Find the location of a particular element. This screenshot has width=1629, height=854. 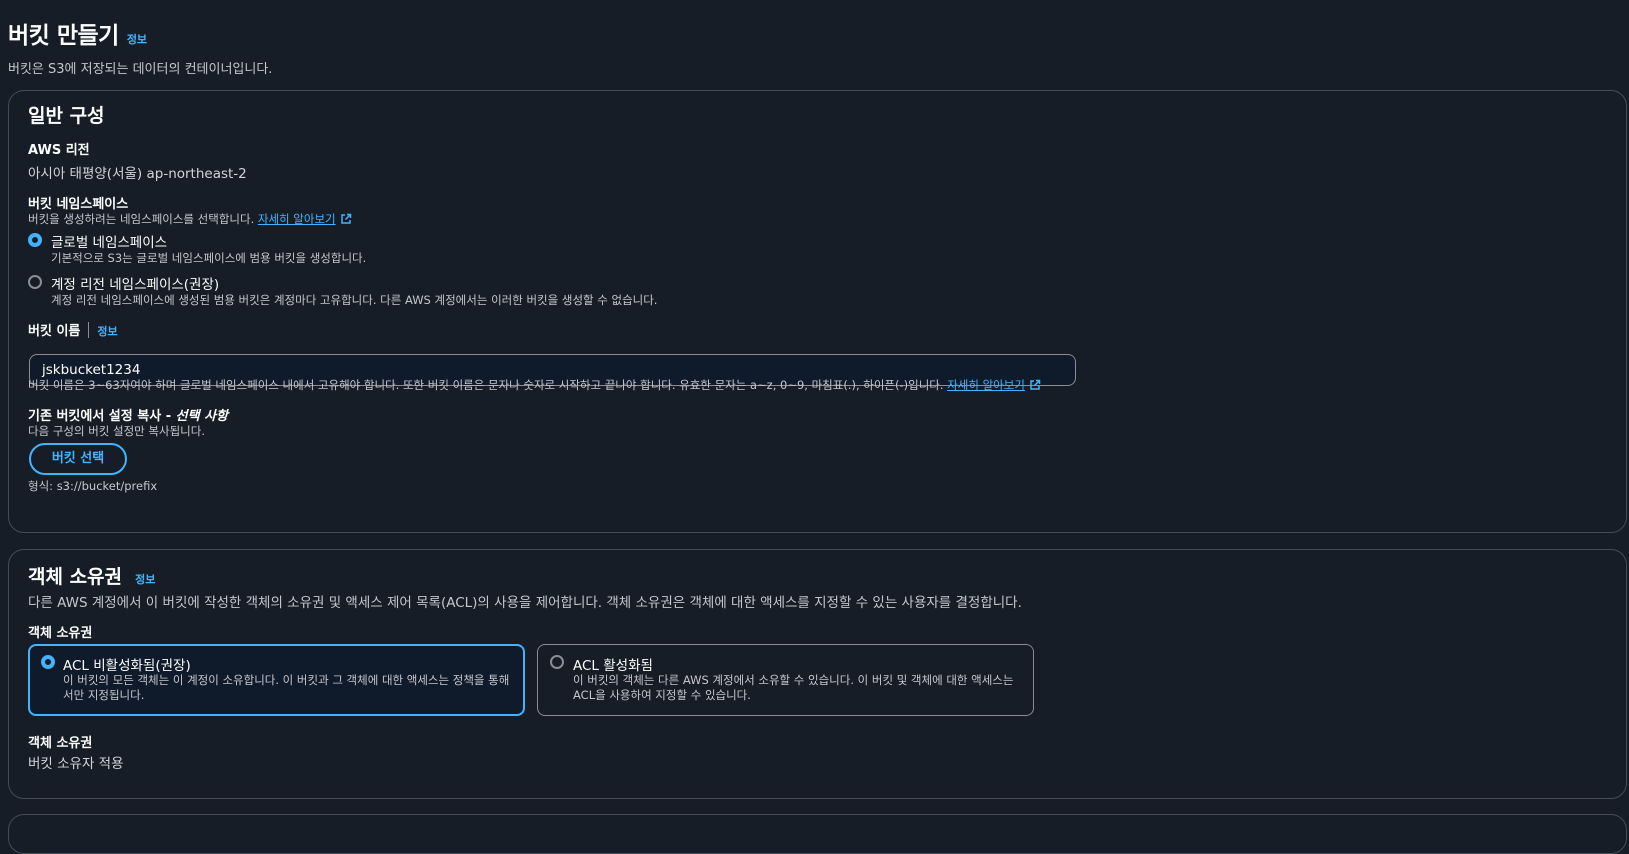

object-ownership-result-label: 객체 소유권 is located at coordinates (60, 743).